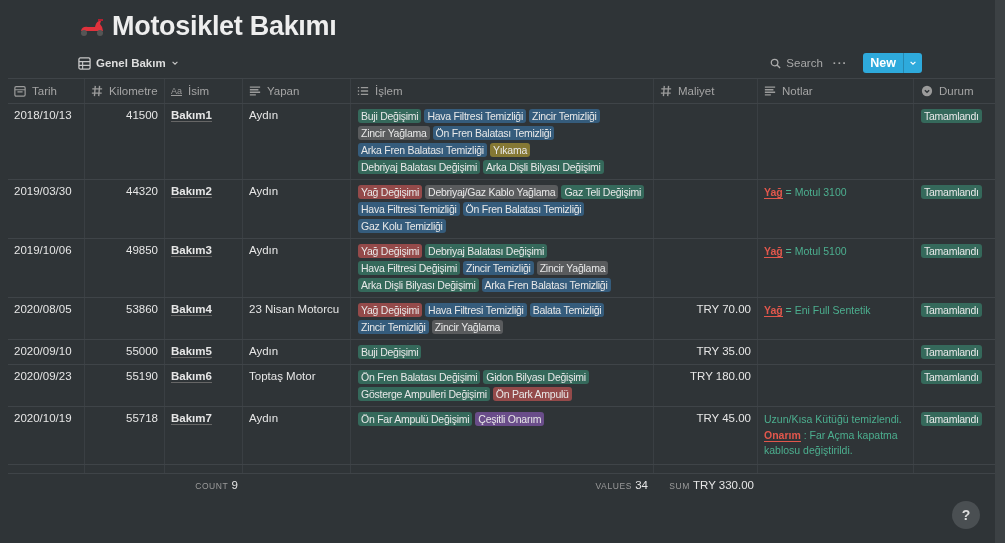  What do you see at coordinates (191, 309) in the screenshot?
I see `record-name-link: Bakım4` at bounding box center [191, 309].